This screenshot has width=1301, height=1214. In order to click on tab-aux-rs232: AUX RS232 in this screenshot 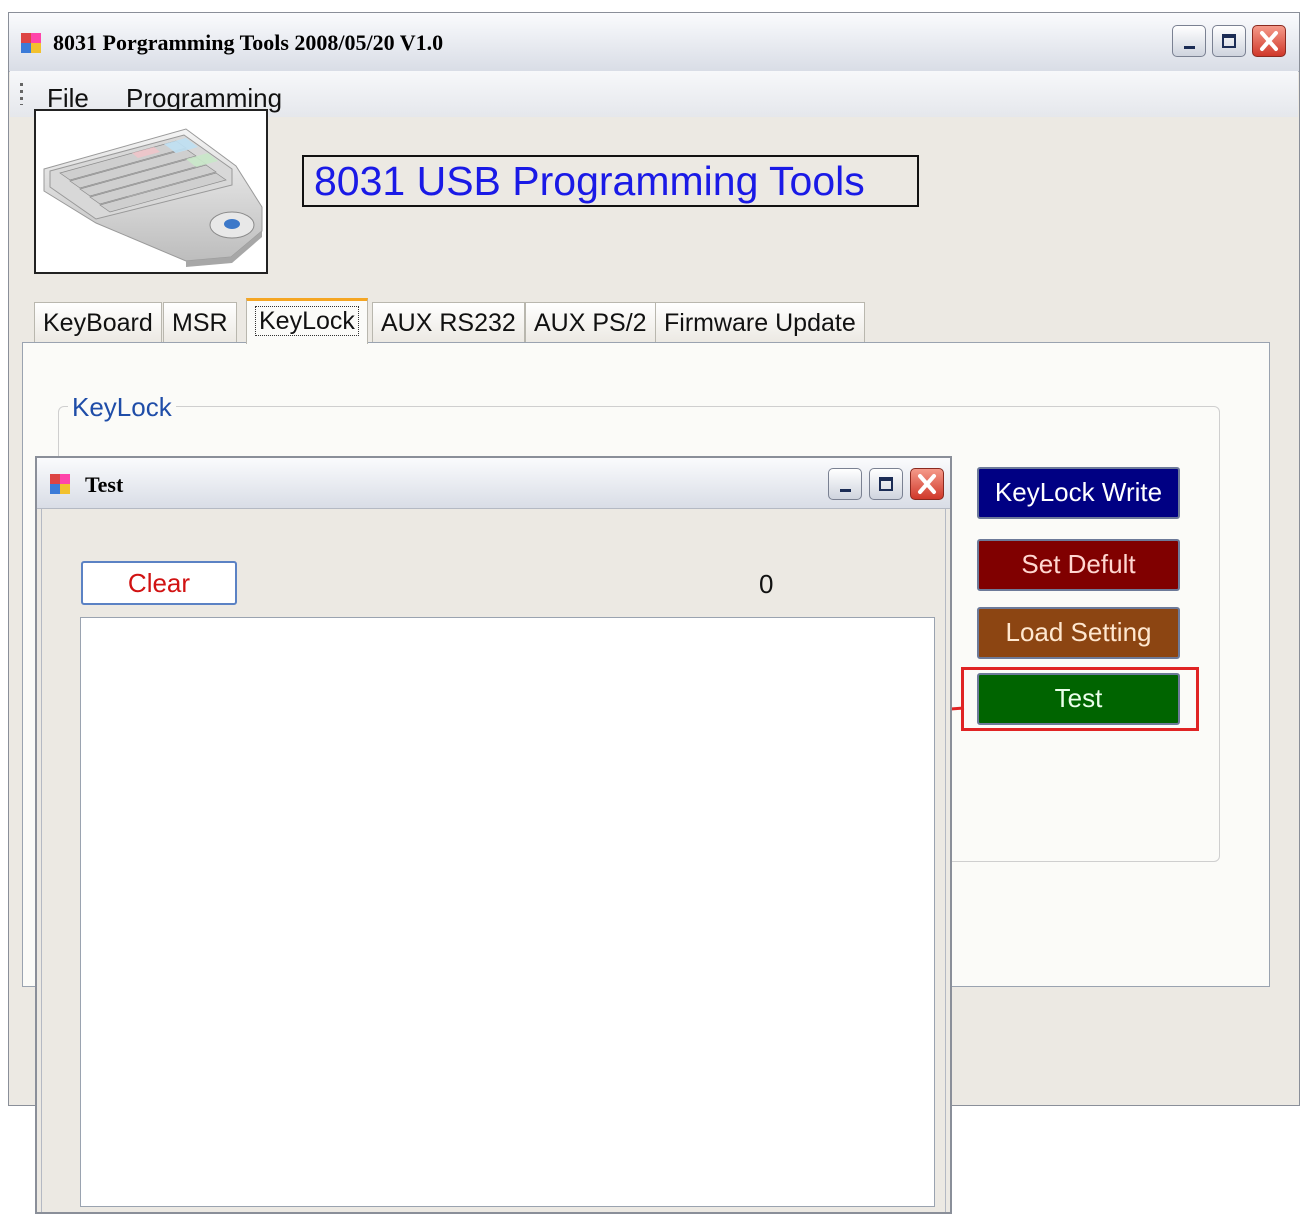, I will do `click(448, 322)`.